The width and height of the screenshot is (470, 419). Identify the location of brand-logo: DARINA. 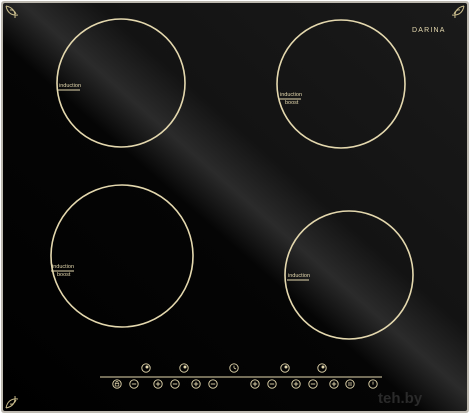
(429, 30).